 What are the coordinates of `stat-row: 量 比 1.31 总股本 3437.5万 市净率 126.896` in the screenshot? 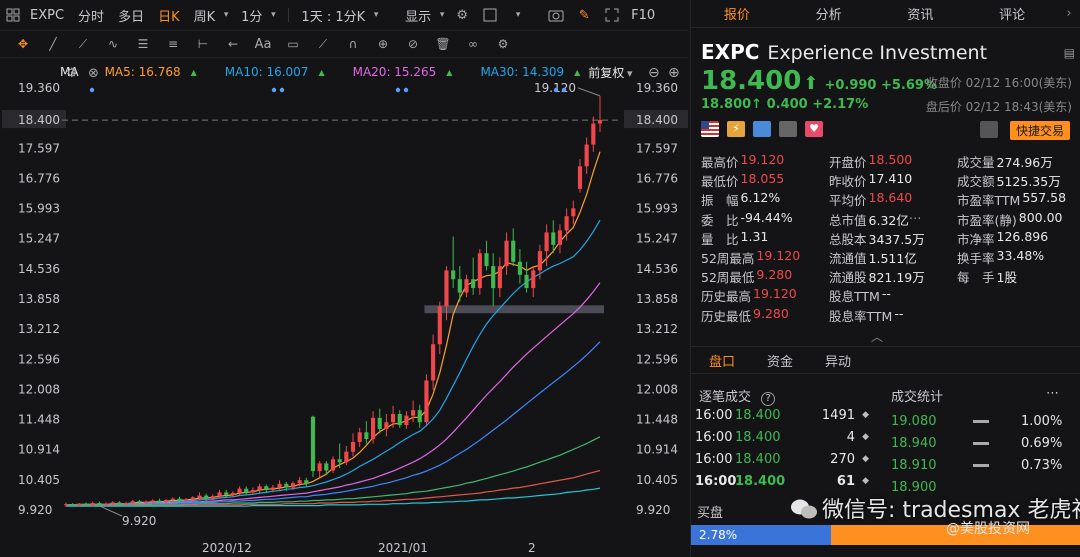 It's located at (889, 238).